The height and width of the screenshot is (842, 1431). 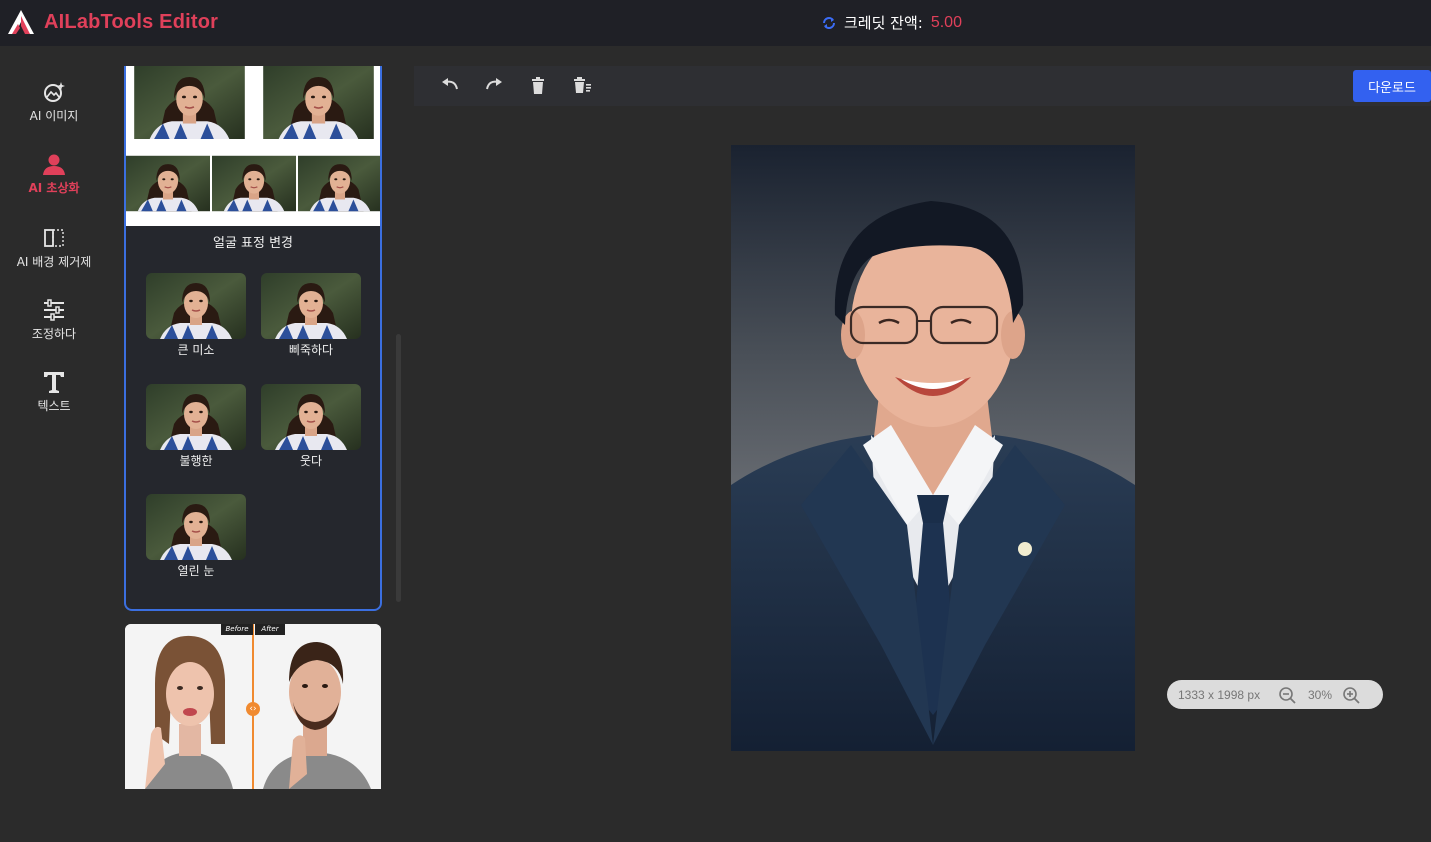 I want to click on redo-icon, so click(x=494, y=86).